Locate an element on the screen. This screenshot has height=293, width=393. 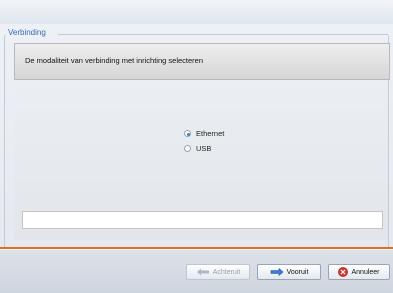
next-button-label: Vooruit is located at coordinates (297, 272).